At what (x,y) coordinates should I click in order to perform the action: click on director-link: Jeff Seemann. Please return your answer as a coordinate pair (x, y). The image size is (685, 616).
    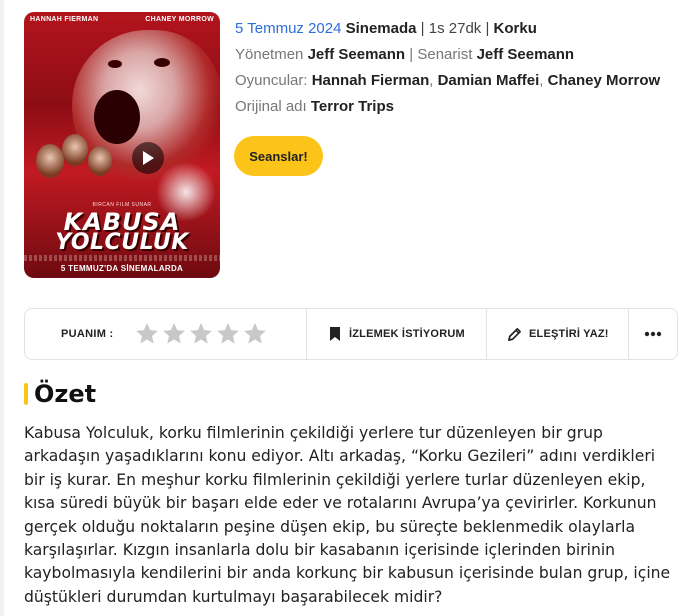
    Looking at the image, I should click on (357, 54).